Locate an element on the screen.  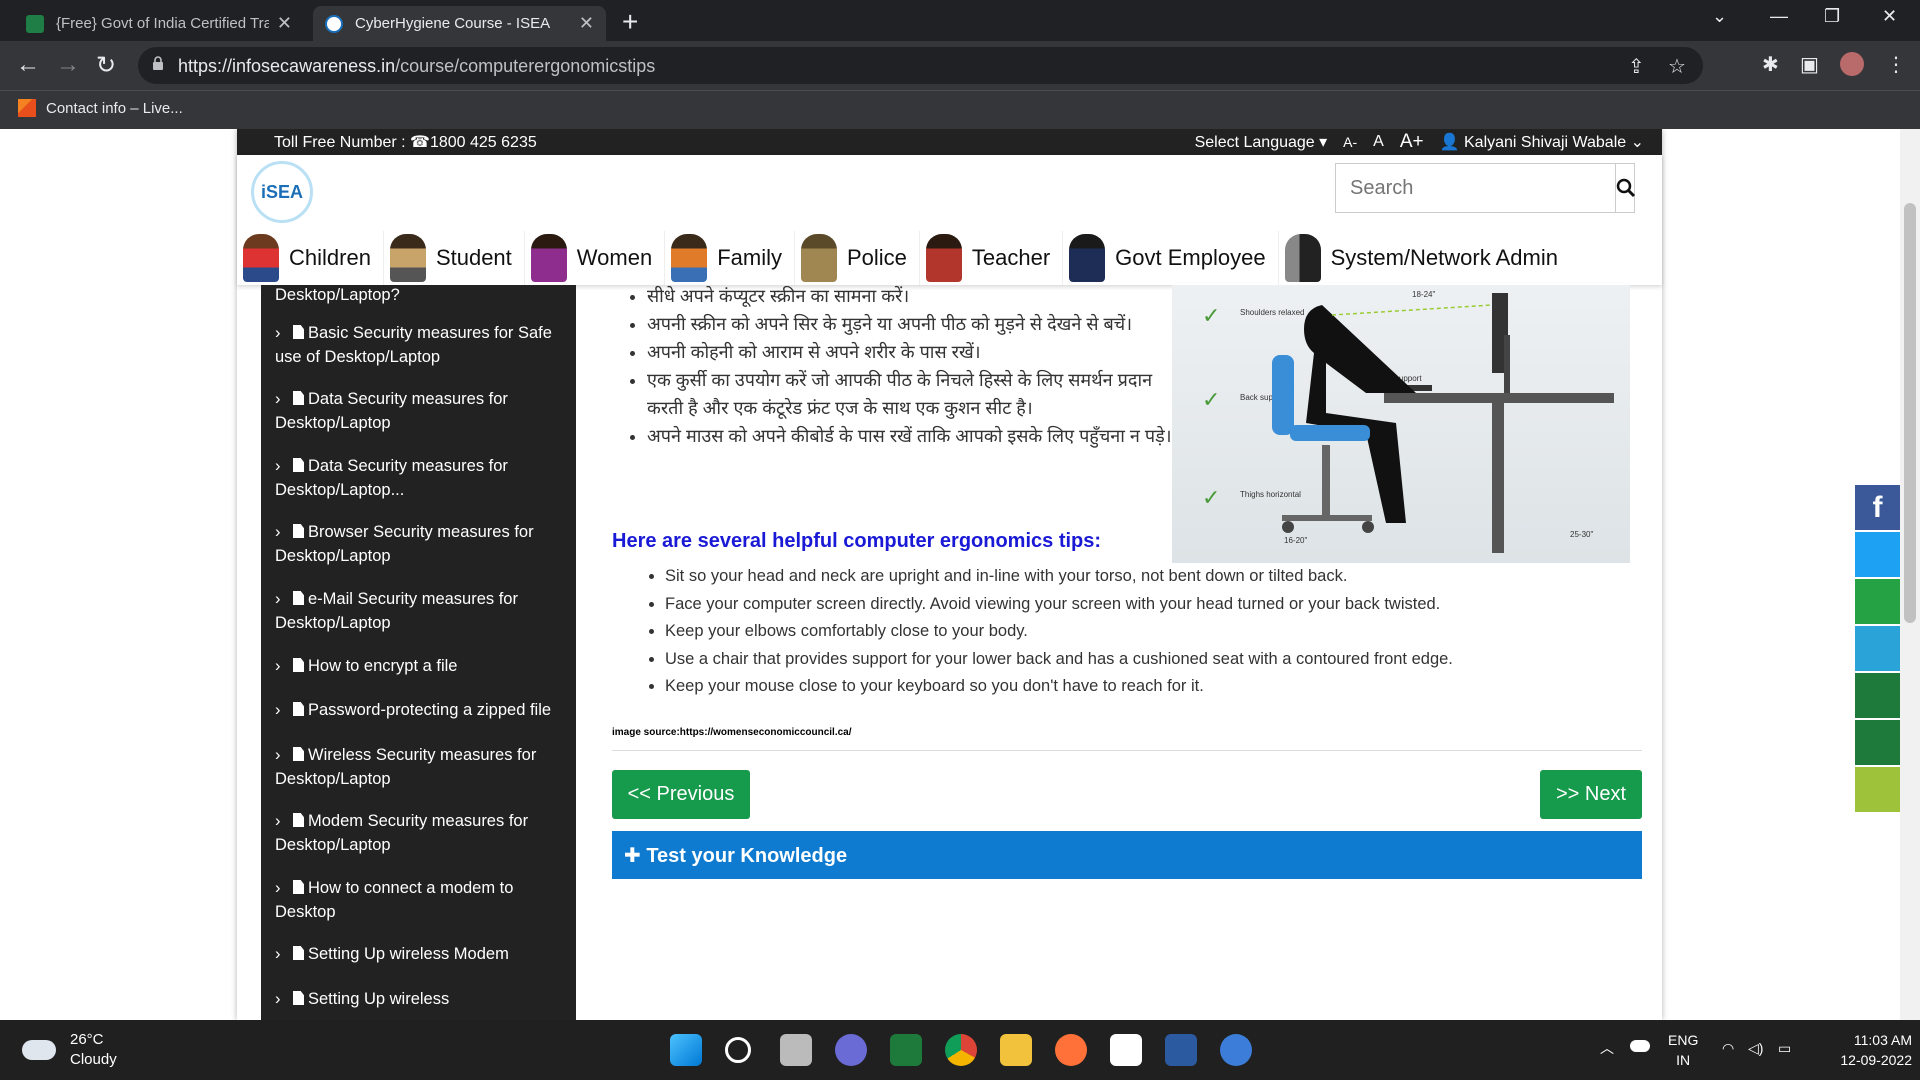
temperature: 26°C is located at coordinates (87, 1039).